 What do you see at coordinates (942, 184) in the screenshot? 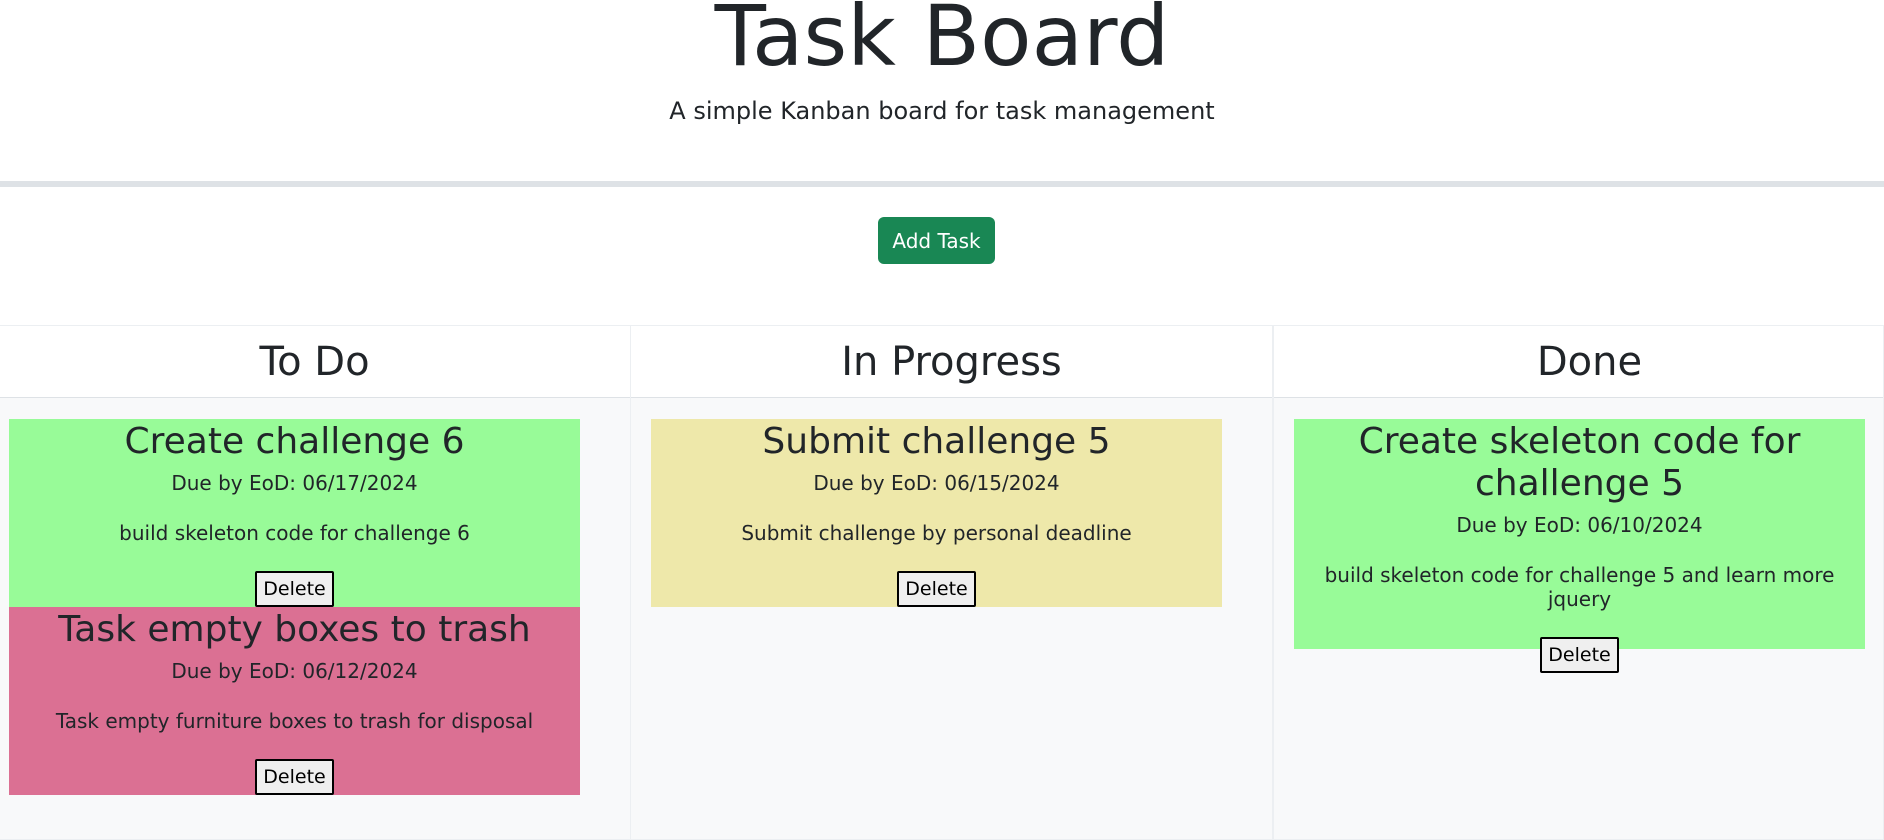
I see `header-divider` at bounding box center [942, 184].